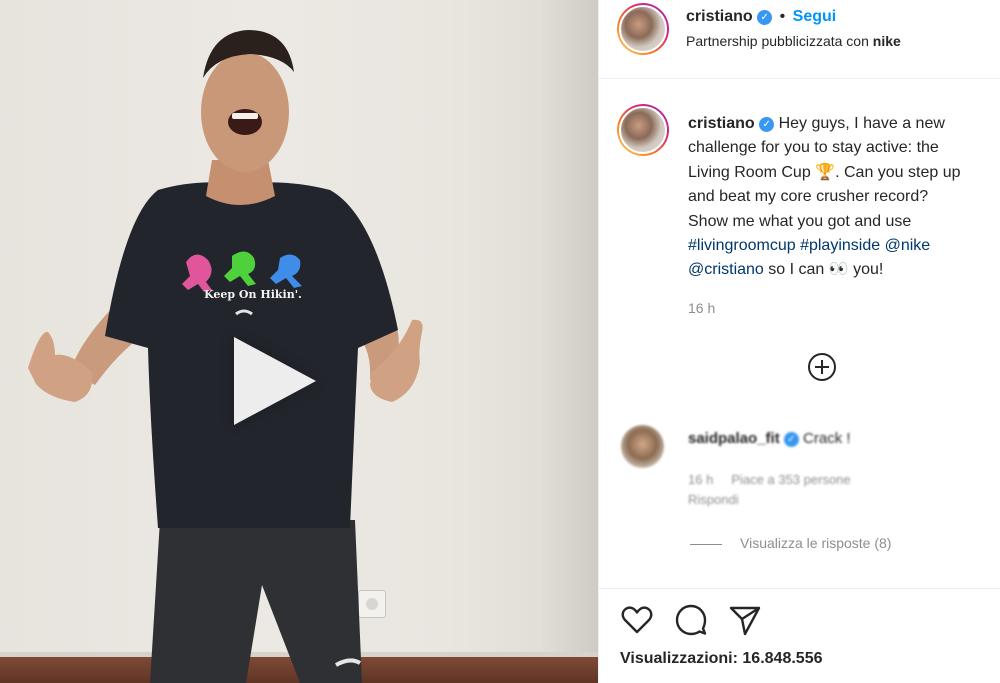  I want to click on partnership-prefix: Partnership pubblicizzata con, so click(777, 41).